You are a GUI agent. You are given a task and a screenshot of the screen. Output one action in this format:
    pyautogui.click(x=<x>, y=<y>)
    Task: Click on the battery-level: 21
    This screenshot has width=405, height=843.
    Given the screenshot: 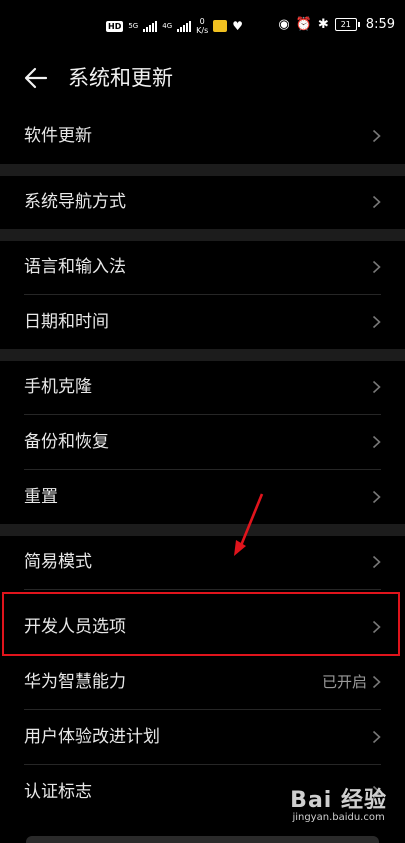 What is the action you would take?
    pyautogui.click(x=345, y=24)
    